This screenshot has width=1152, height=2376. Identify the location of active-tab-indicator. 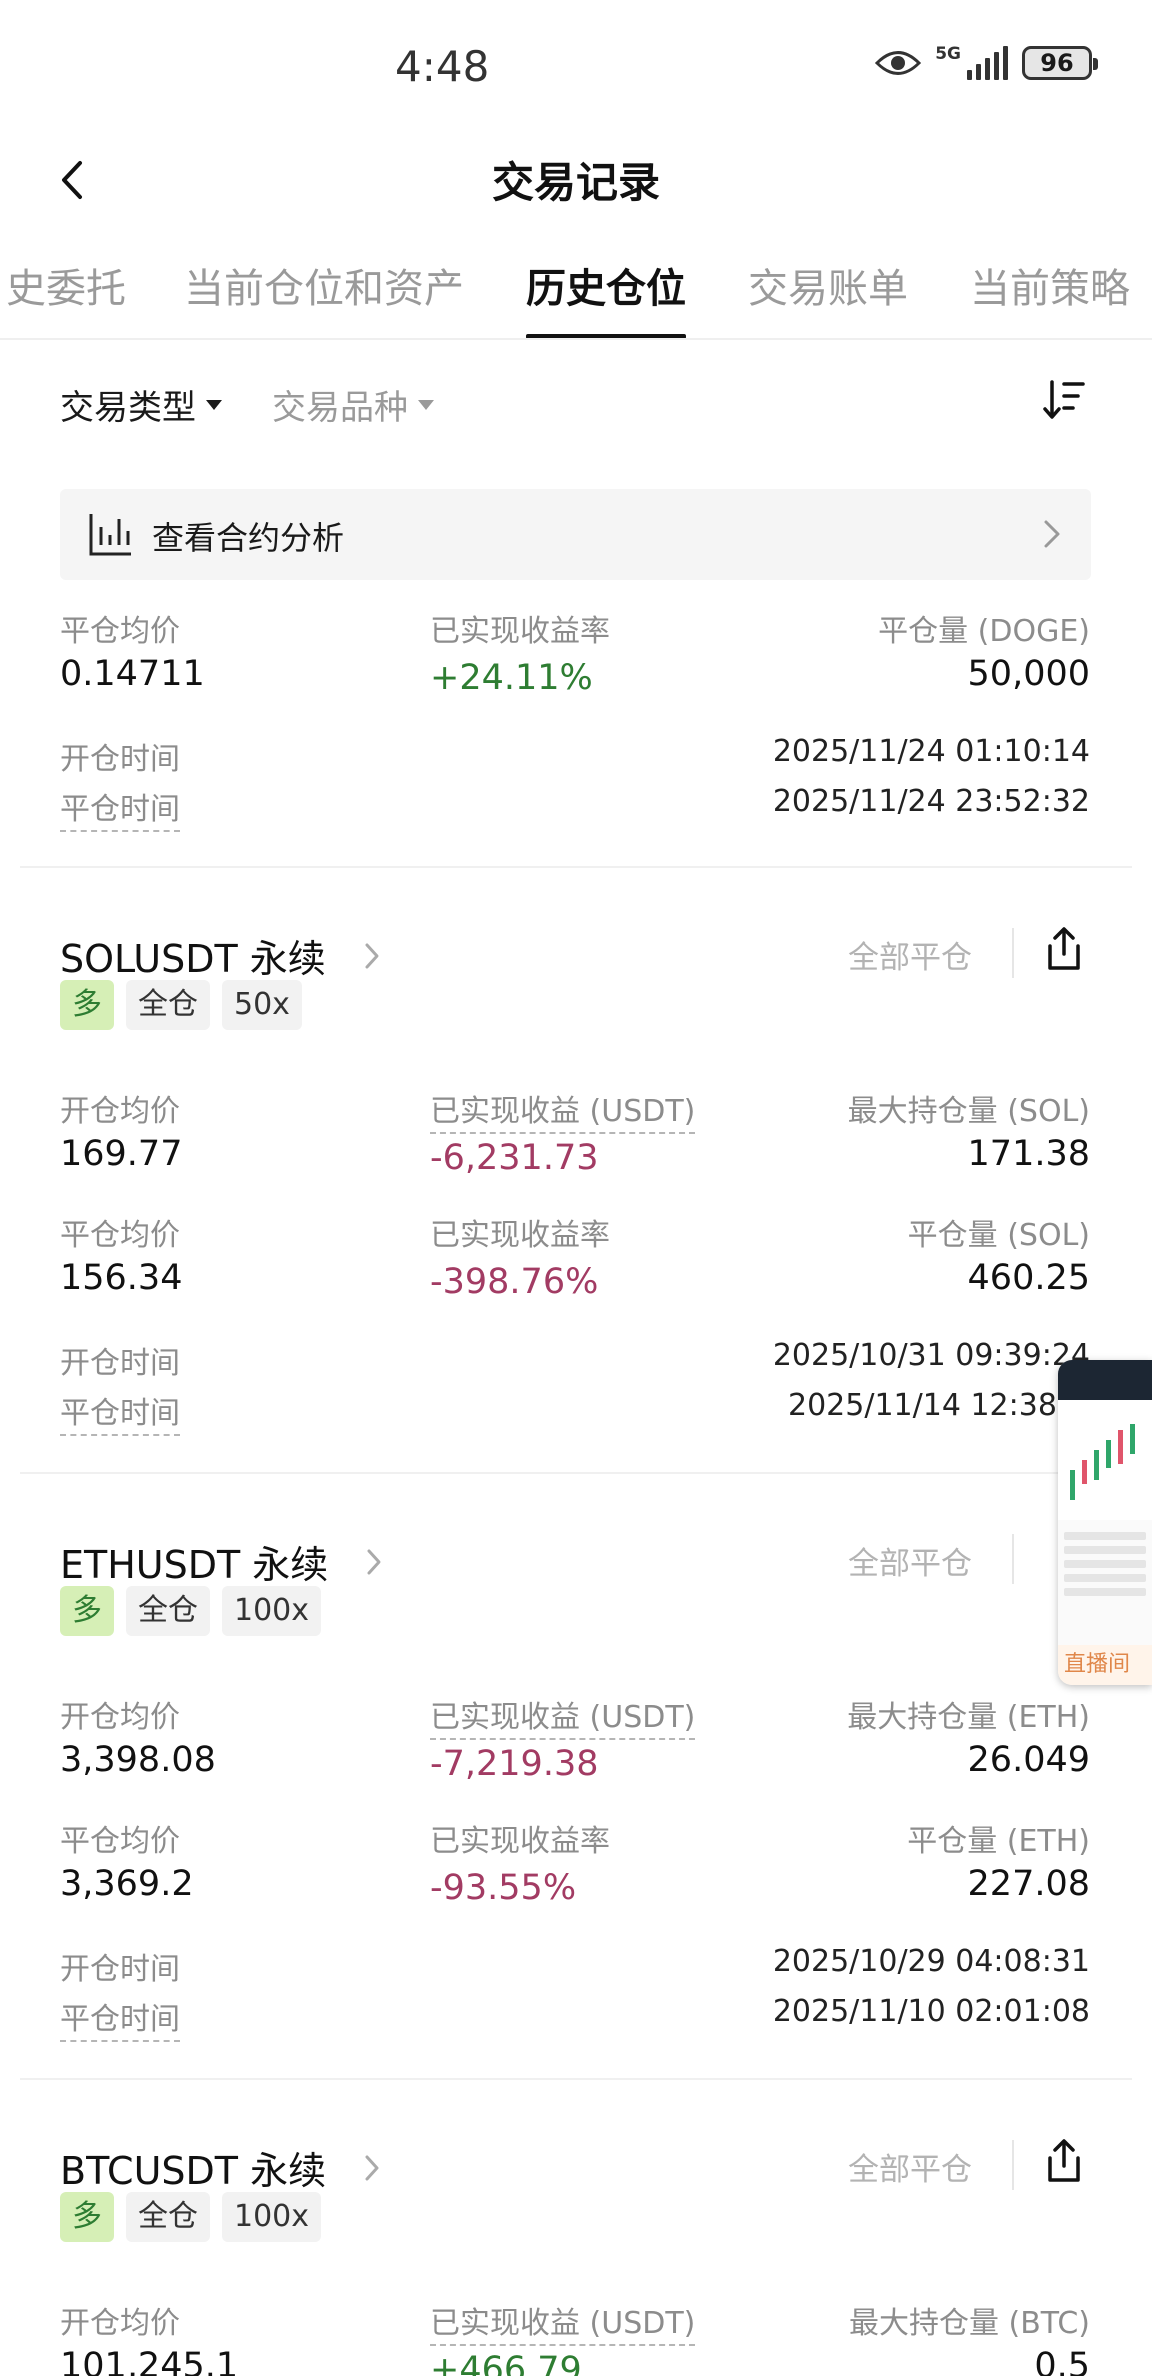
(606, 336).